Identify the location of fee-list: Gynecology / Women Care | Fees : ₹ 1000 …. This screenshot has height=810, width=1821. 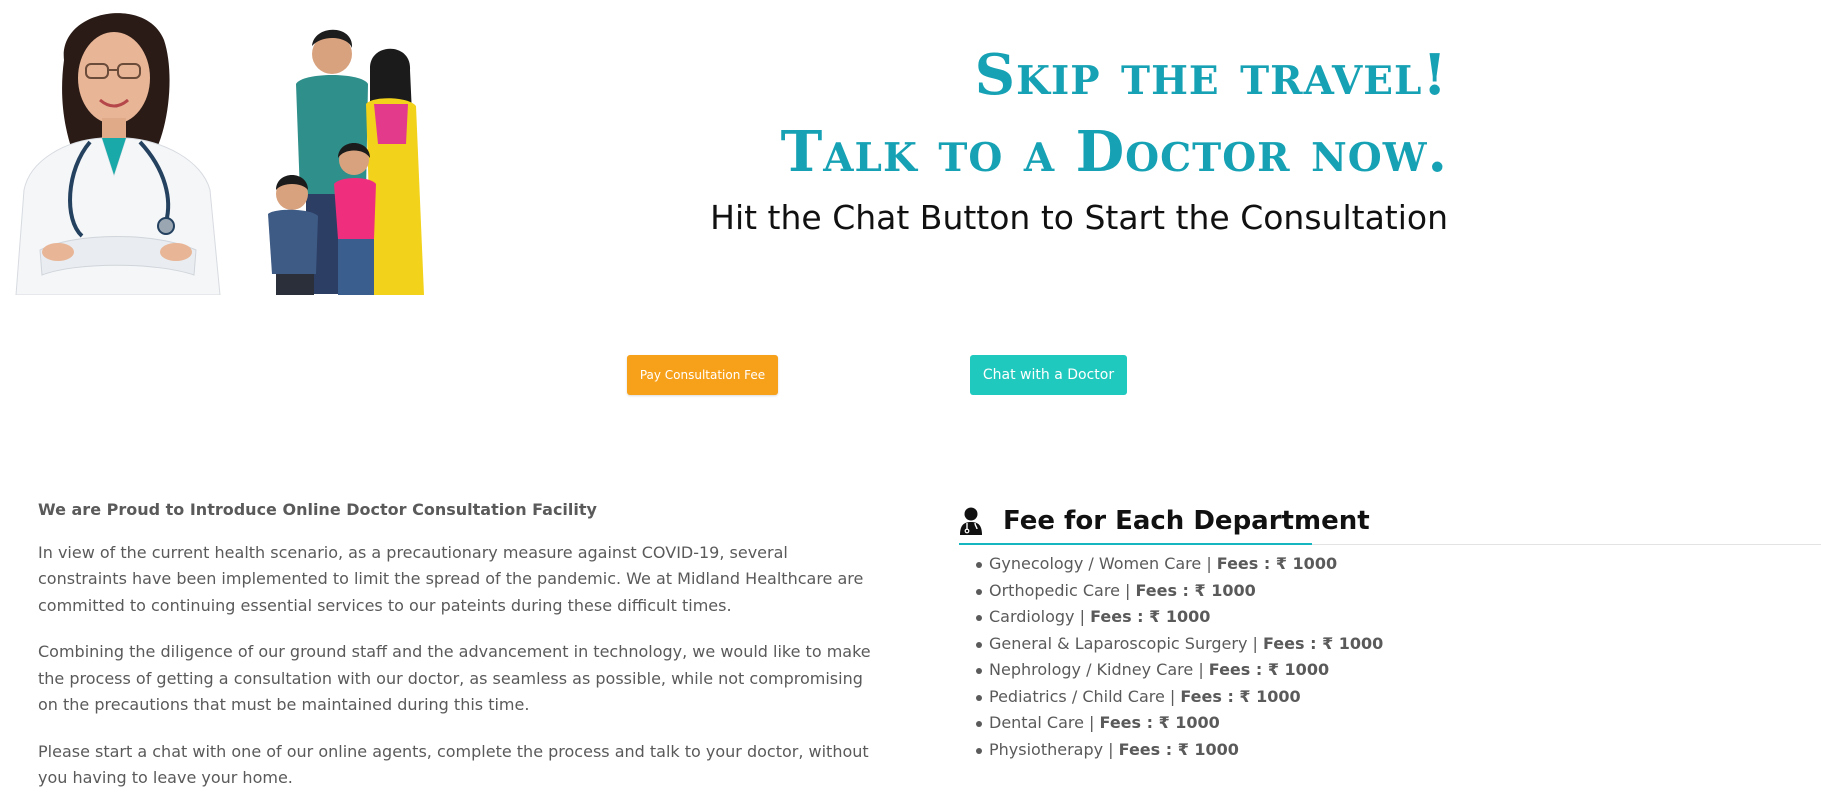
(1390, 657).